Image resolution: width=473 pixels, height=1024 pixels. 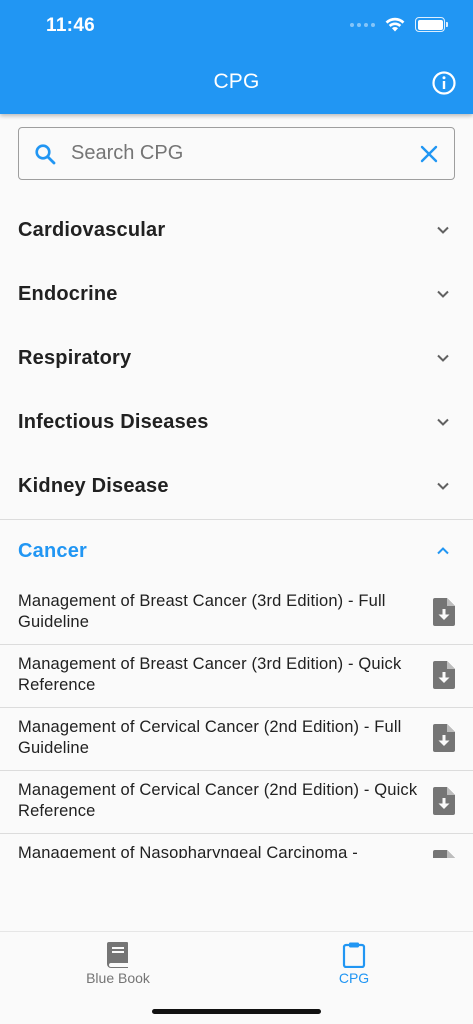 What do you see at coordinates (75, 358) in the screenshot?
I see `category-label: Respiratory` at bounding box center [75, 358].